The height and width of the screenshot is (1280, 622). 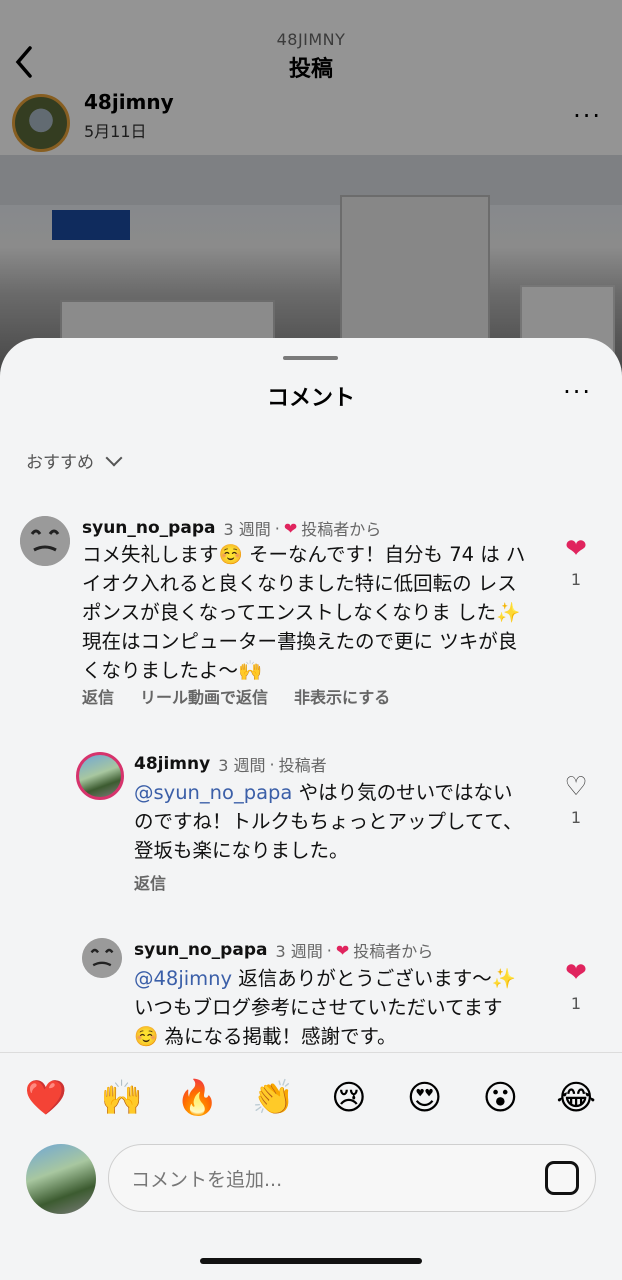 I want to click on emoji-heart-eyes: 😍, so click(x=425, y=1098).